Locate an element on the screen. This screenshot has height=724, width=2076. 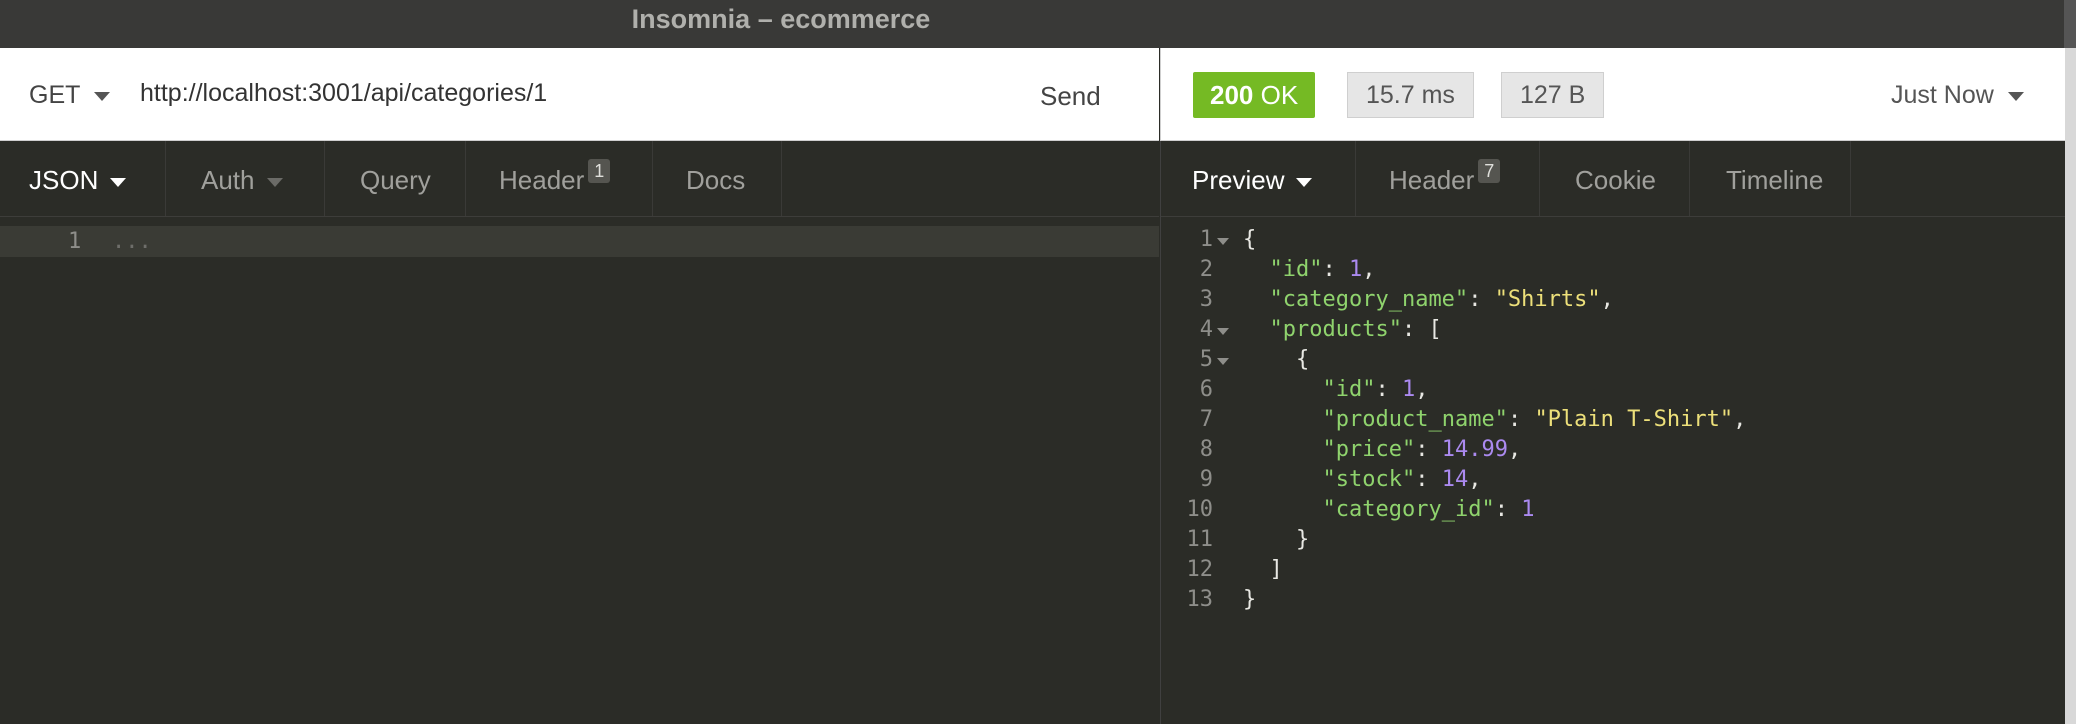
code-token: "product_name" is located at coordinates (1415, 419).